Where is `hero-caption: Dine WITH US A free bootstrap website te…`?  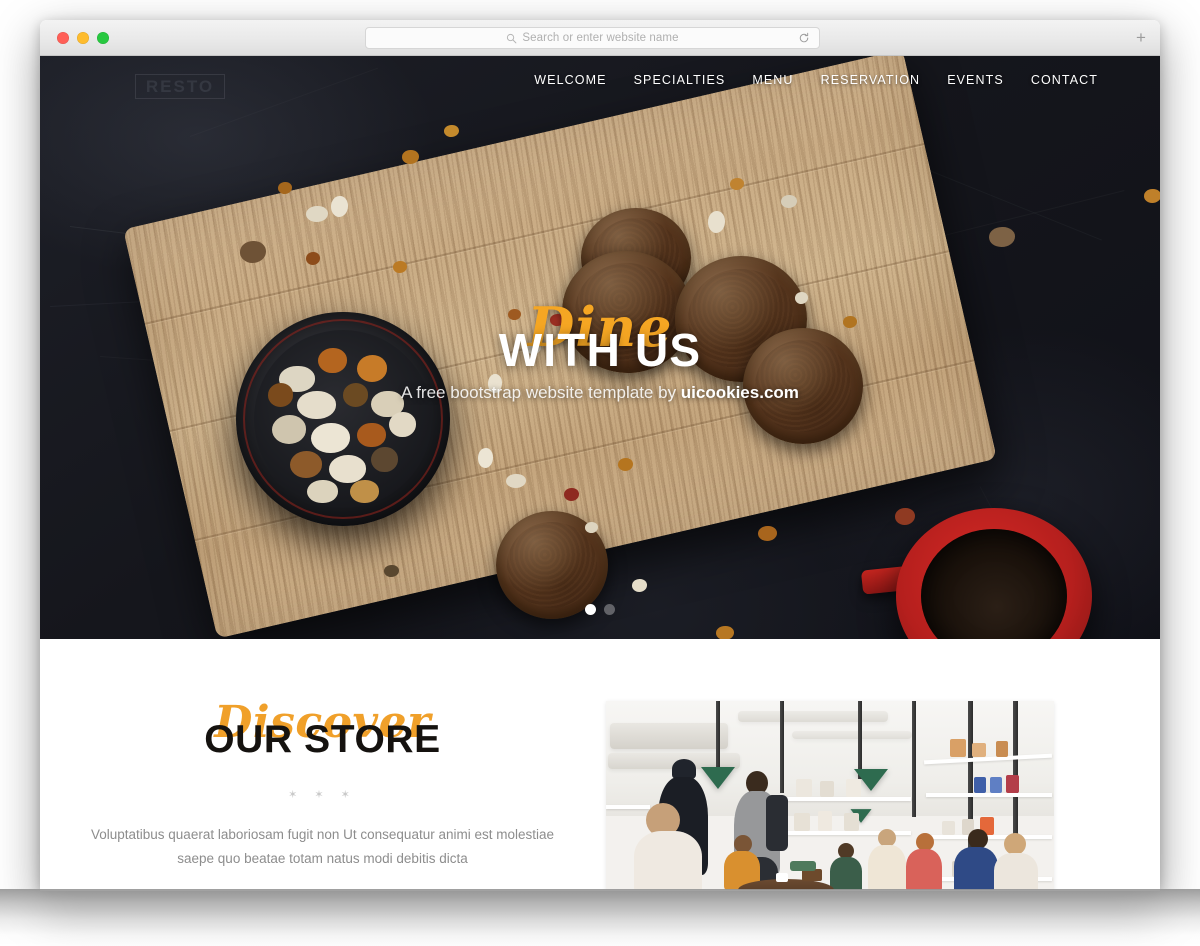 hero-caption: Dine WITH US A free bootstrap website te… is located at coordinates (600, 351).